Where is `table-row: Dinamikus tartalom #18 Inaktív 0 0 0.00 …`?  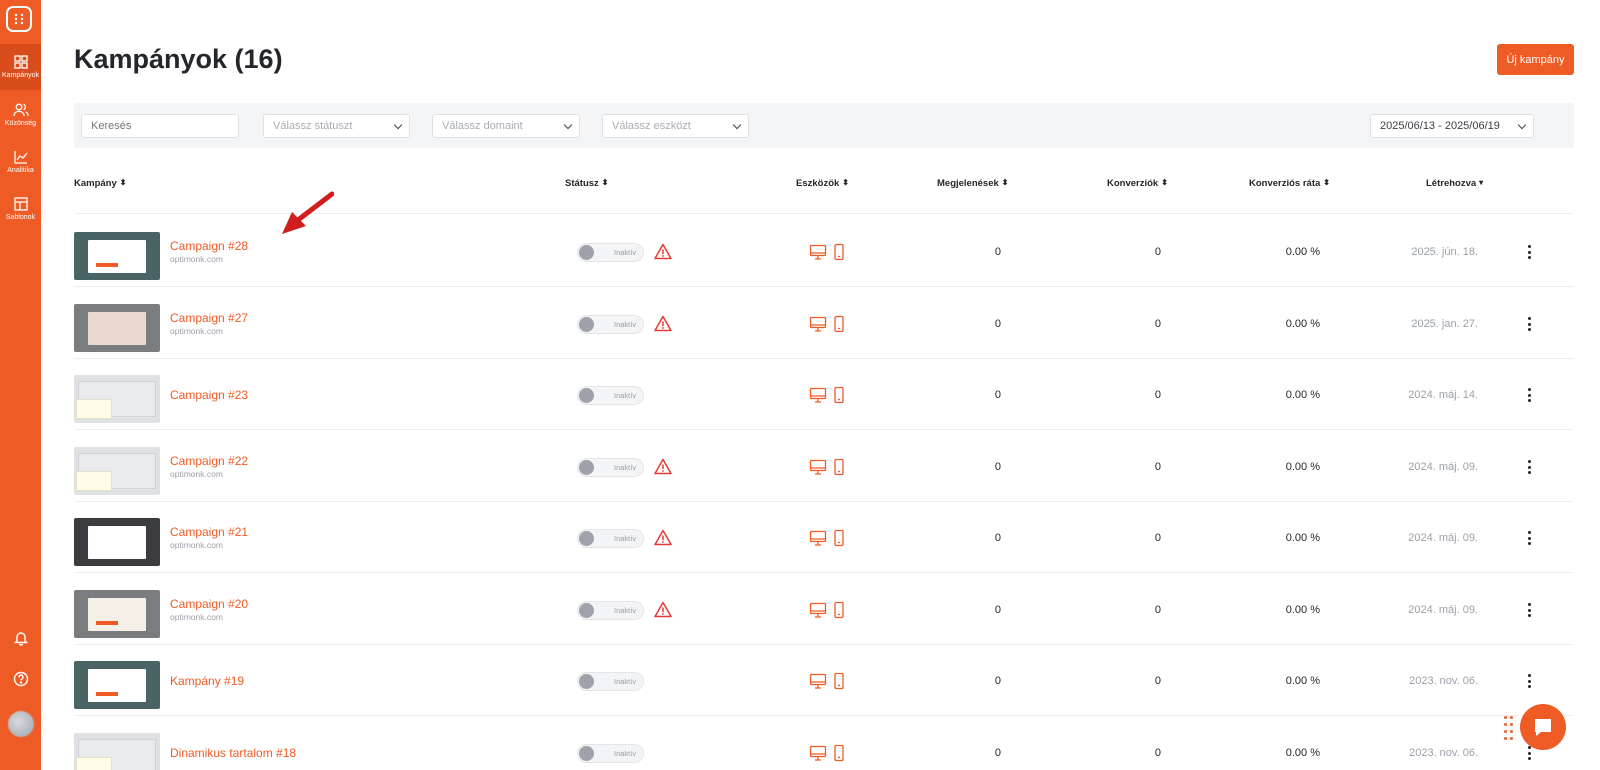
table-row: Dinamikus tartalom #18 Inaktív 0 0 0.00 … is located at coordinates (824, 742).